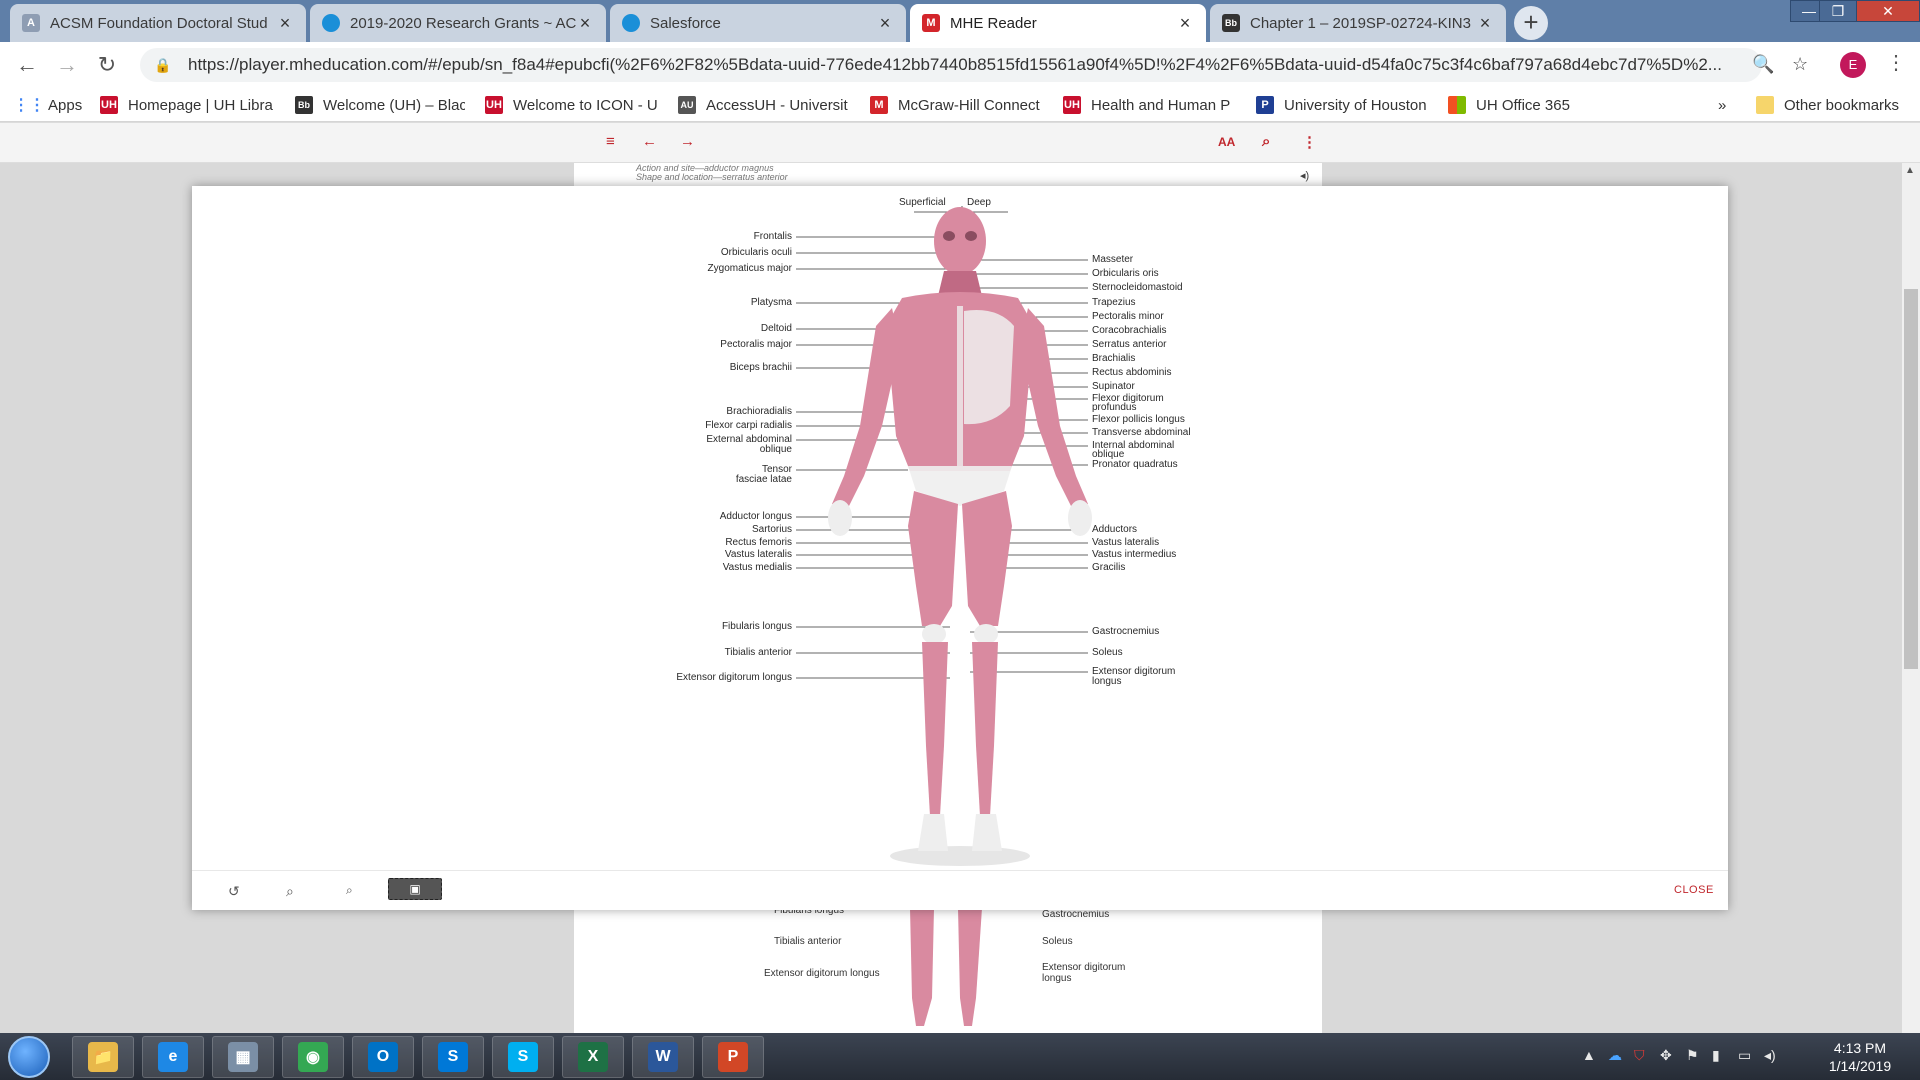  What do you see at coordinates (776, 328) in the screenshot?
I see `muscle-label-left: Deltoid` at bounding box center [776, 328].